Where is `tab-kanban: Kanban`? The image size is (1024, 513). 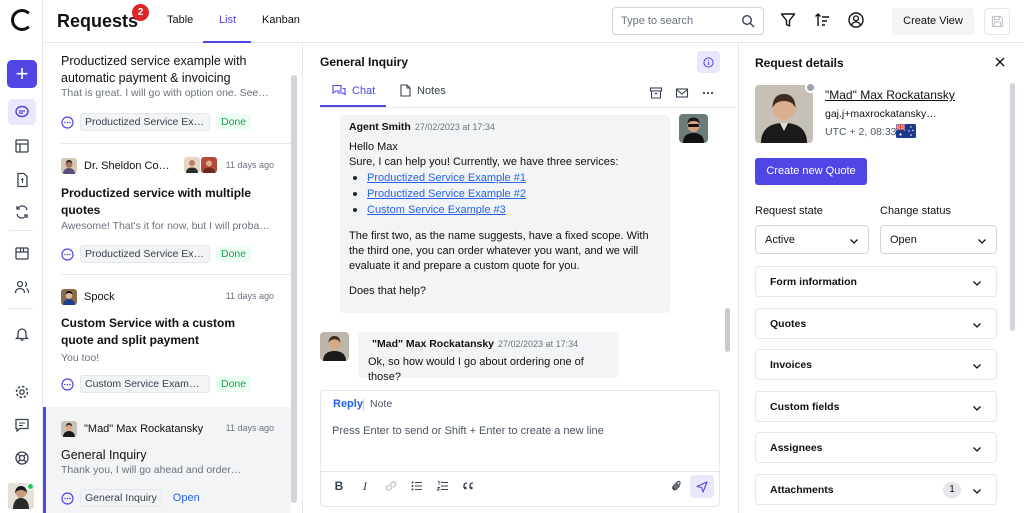
tab-kanban: Kanban is located at coordinates (281, 20).